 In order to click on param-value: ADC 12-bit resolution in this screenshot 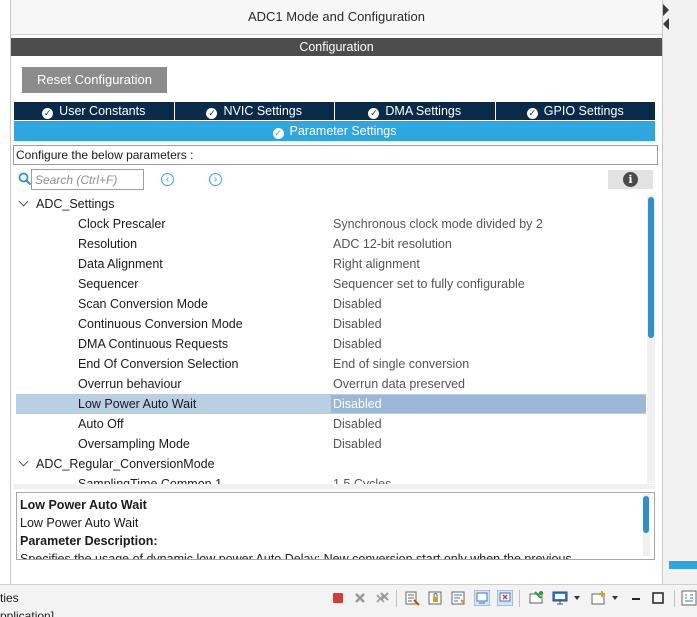, I will do `click(392, 244)`.